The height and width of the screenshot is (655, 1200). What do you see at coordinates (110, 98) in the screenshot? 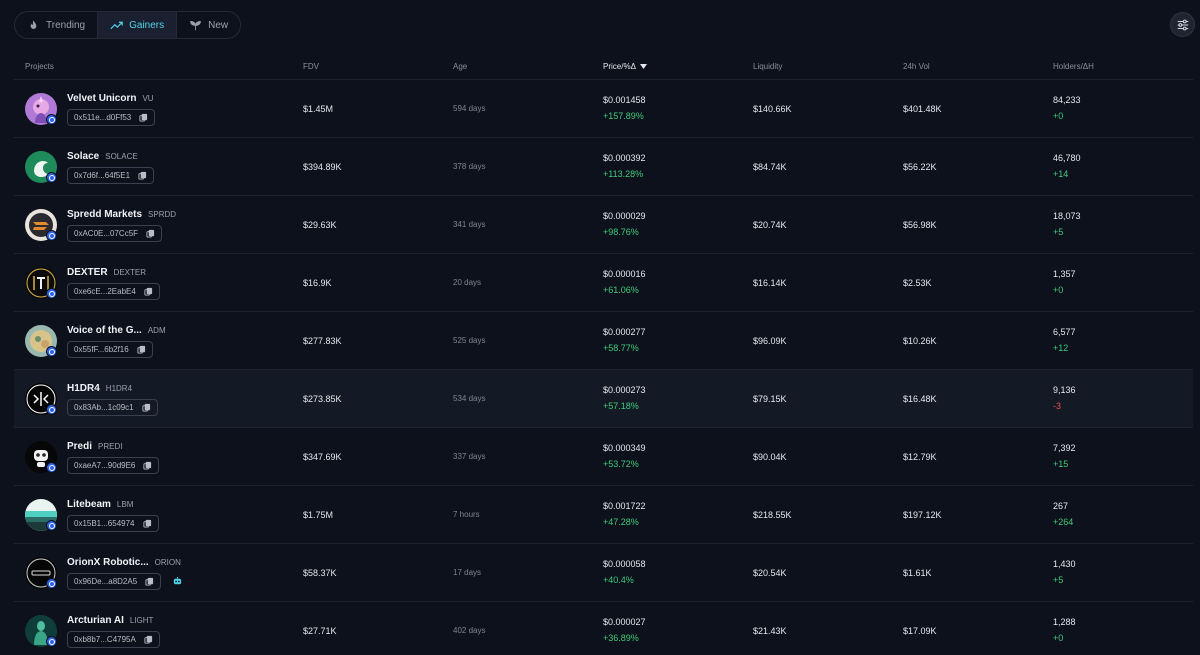
I see `project-name: Velvet Unicorn VU` at bounding box center [110, 98].